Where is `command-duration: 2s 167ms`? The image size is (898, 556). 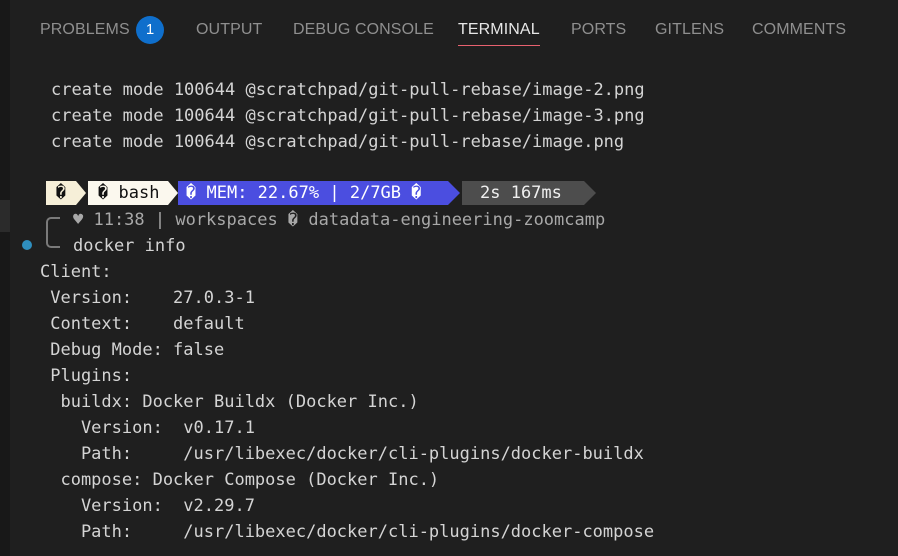
command-duration: 2s 167ms is located at coordinates (521, 193).